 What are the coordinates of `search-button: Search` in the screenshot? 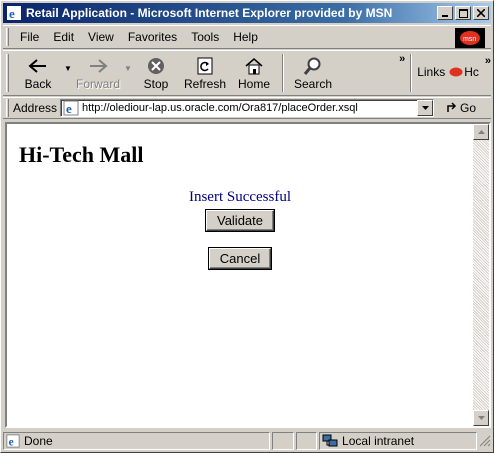 It's located at (313, 73).